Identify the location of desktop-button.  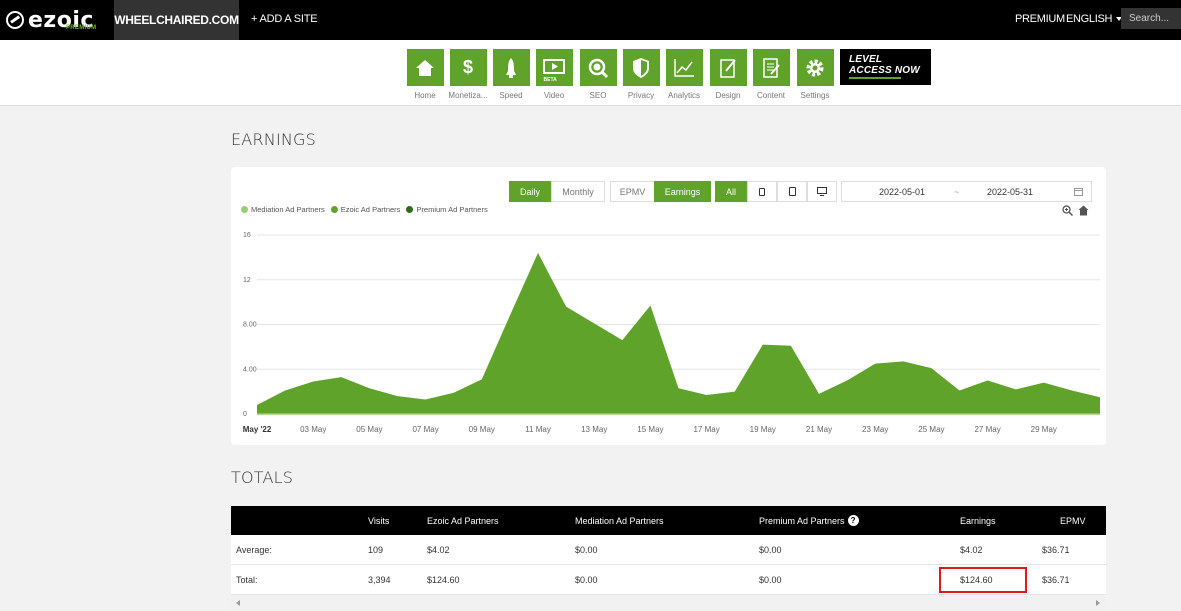
(822, 191).